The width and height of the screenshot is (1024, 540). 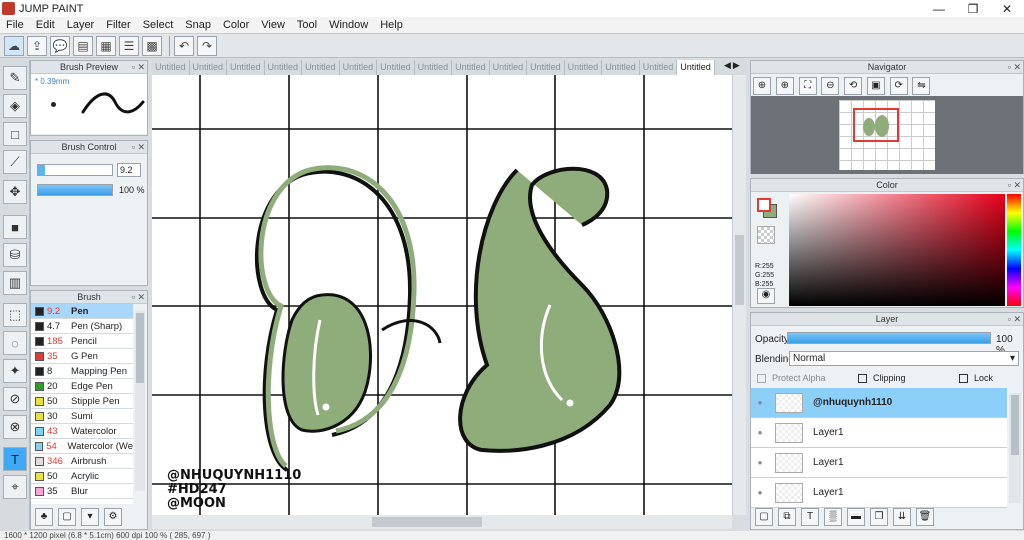 I want to click on layer-row: ● @nhuquynh1110, so click(x=879, y=403).